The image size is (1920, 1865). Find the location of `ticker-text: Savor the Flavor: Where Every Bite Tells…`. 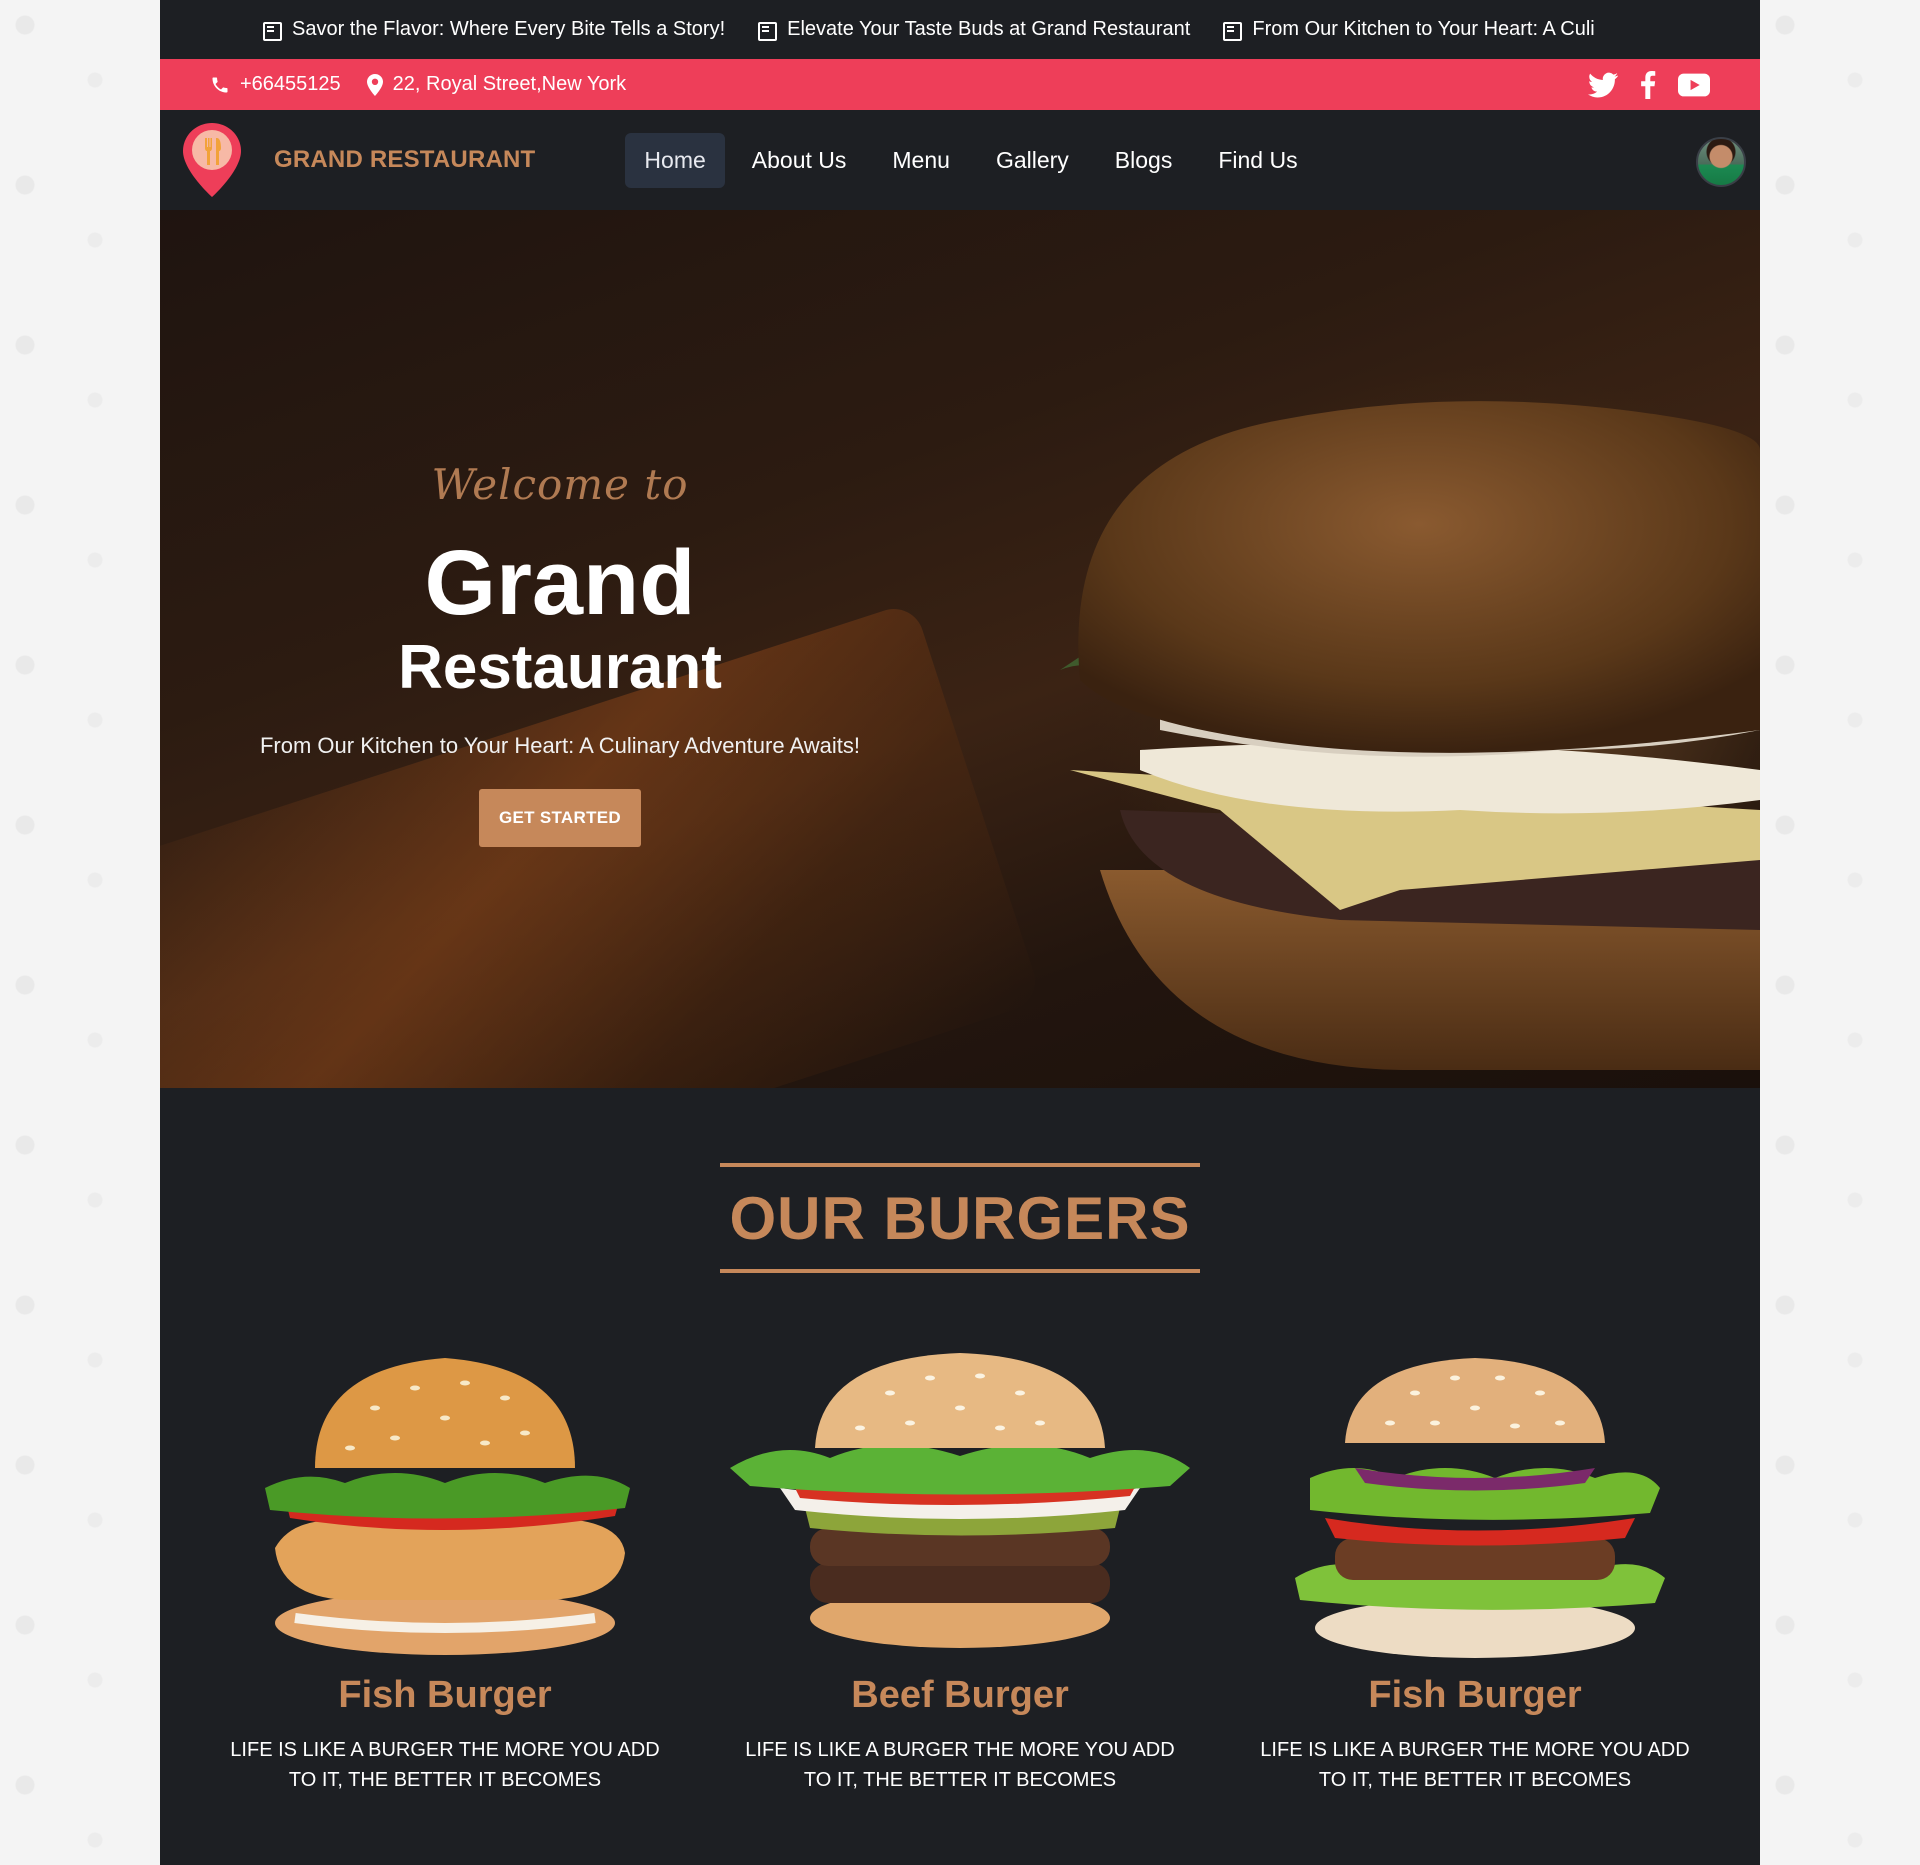

ticker-text: Savor the Flavor: Where Every Bite Tells… is located at coordinates (509, 29).